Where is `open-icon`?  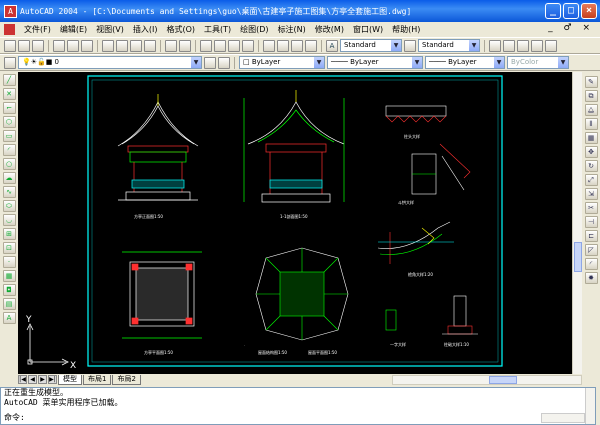
open-icon is located at coordinates (24, 45).